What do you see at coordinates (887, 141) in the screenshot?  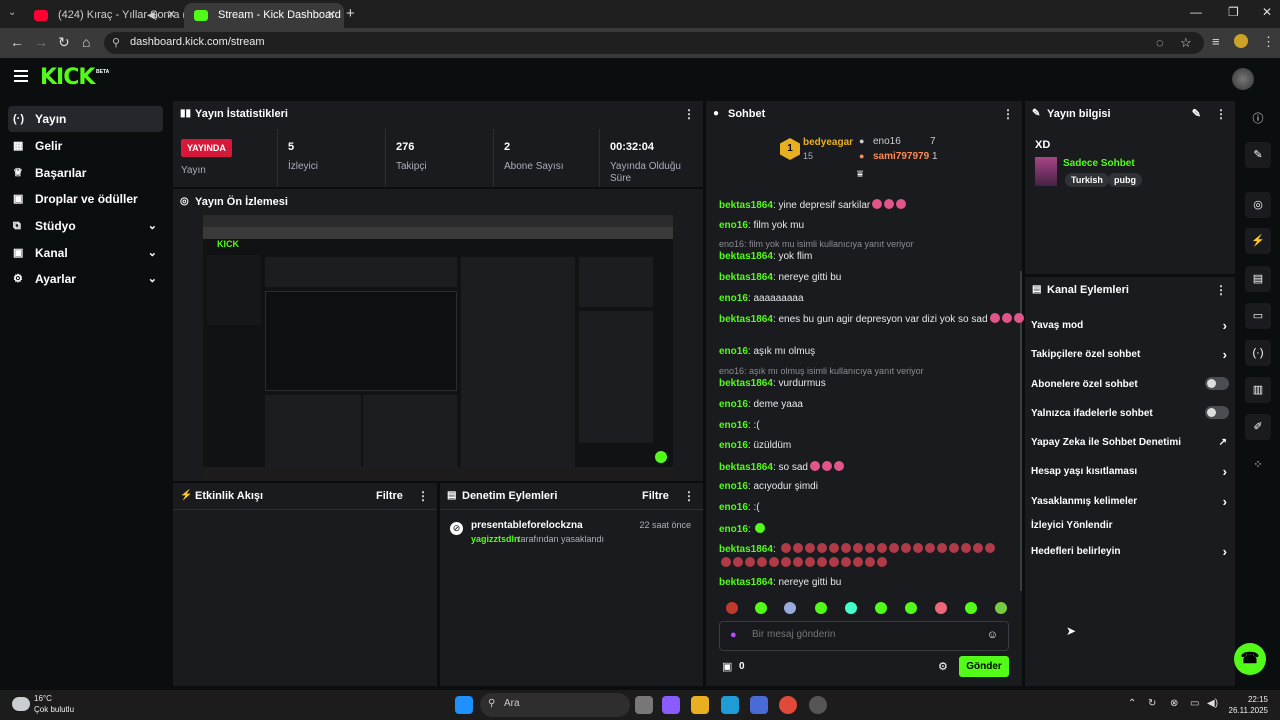 I see `leader-second-name: eno16` at bounding box center [887, 141].